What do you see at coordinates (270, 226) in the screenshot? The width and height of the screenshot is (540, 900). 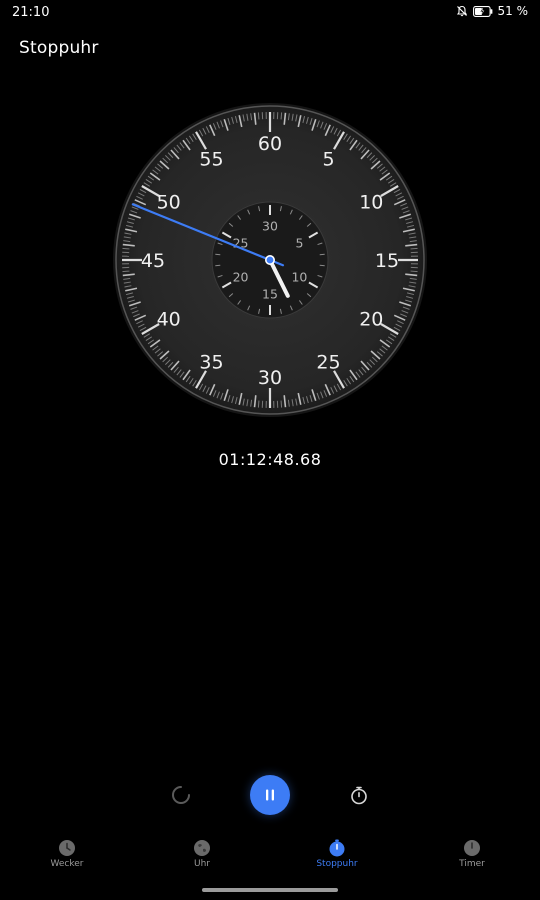 I see `inner-number-label: 30` at bounding box center [270, 226].